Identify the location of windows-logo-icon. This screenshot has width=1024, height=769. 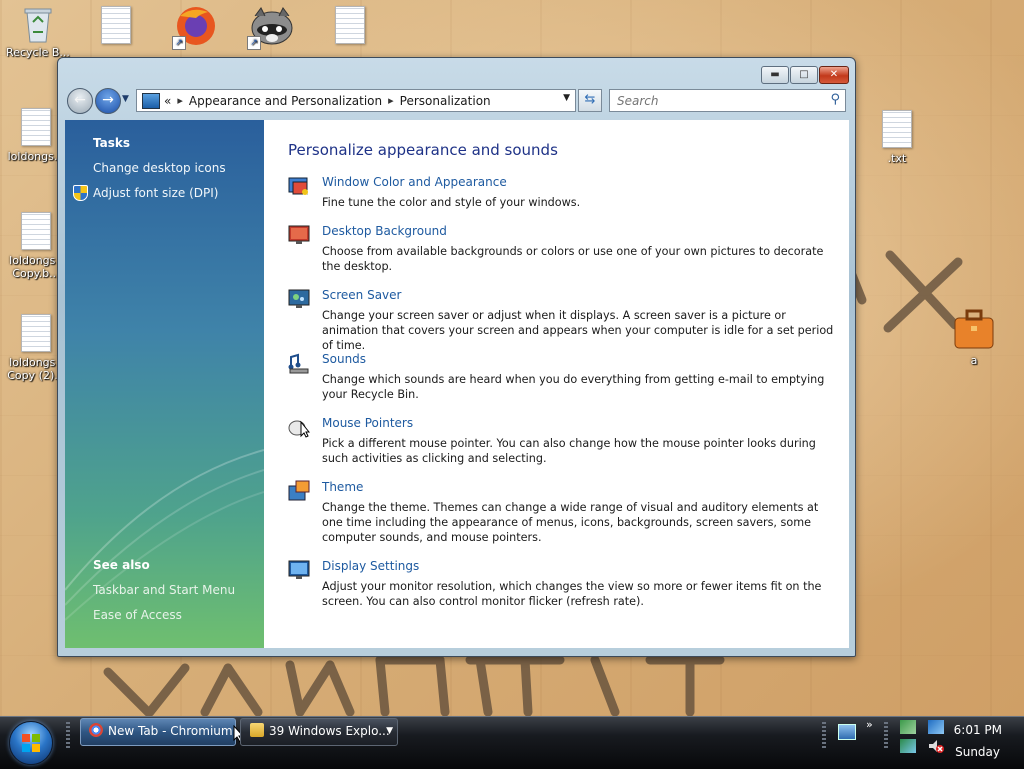
(31, 743).